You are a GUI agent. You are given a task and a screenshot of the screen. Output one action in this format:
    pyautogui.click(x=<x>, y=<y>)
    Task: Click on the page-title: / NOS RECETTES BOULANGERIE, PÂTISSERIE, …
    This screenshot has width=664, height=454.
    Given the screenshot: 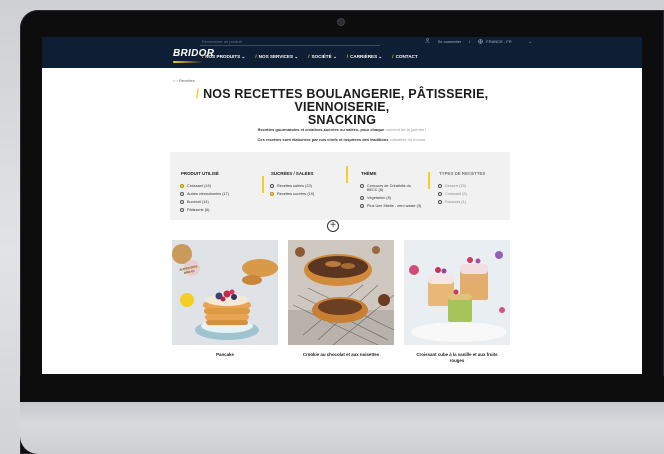 What is the action you would take?
    pyautogui.click(x=342, y=107)
    